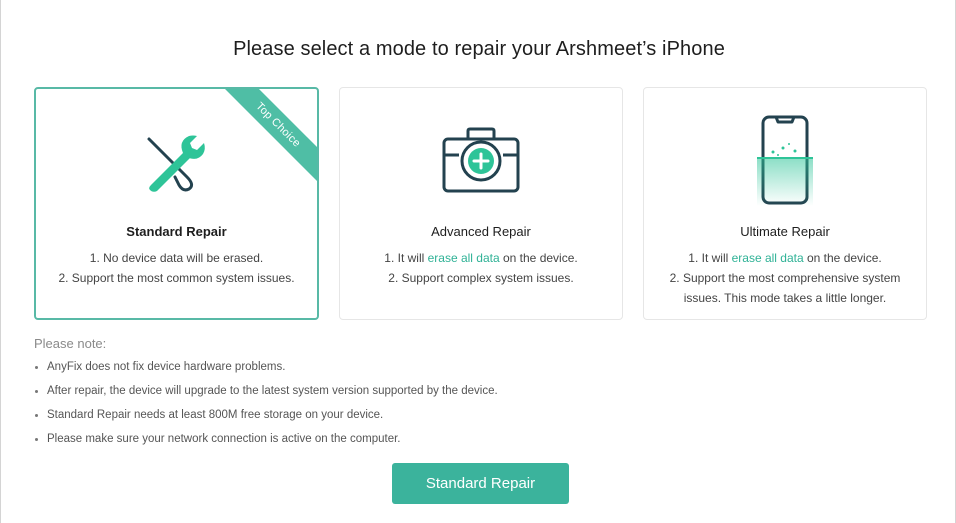 The width and height of the screenshot is (956, 523). I want to click on top-choice-ribbon: Top Choice, so click(268, 138).